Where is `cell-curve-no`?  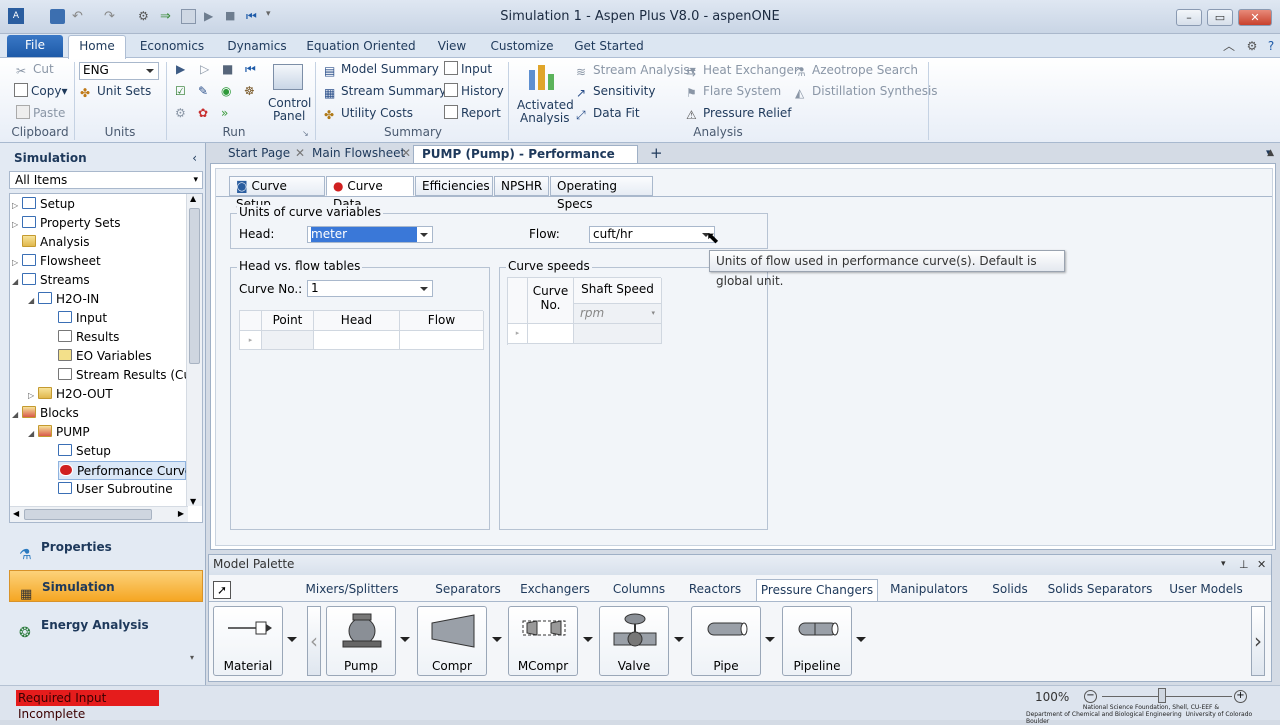
cell-curve-no is located at coordinates (551, 334).